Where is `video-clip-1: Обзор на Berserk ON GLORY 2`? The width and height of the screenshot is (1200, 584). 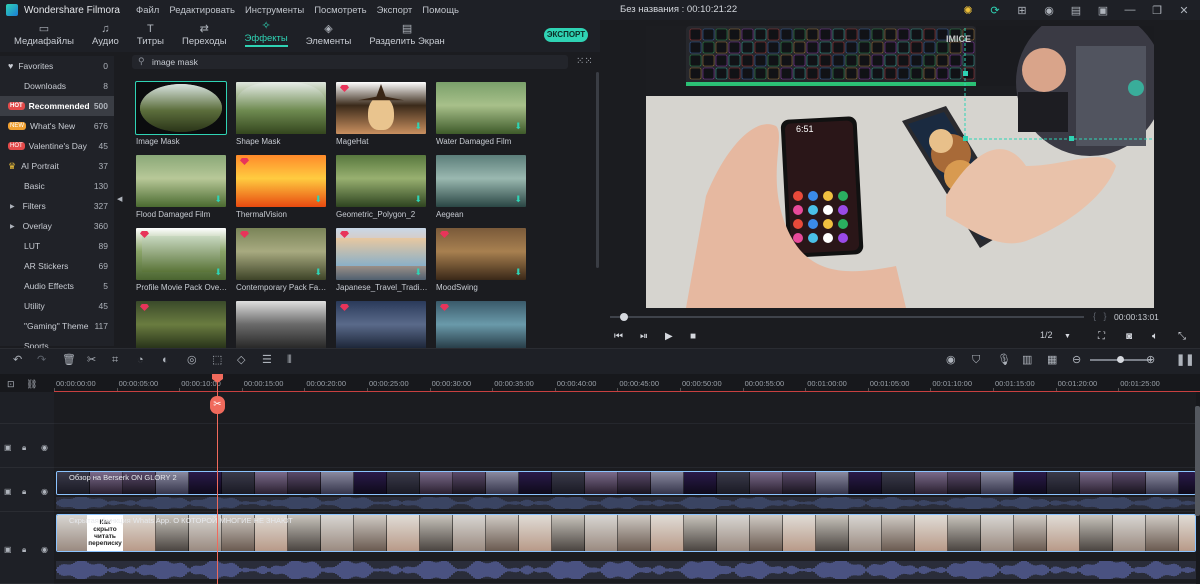
video-clip-1: Обзор на Berserk ON GLORY 2 is located at coordinates (626, 483).